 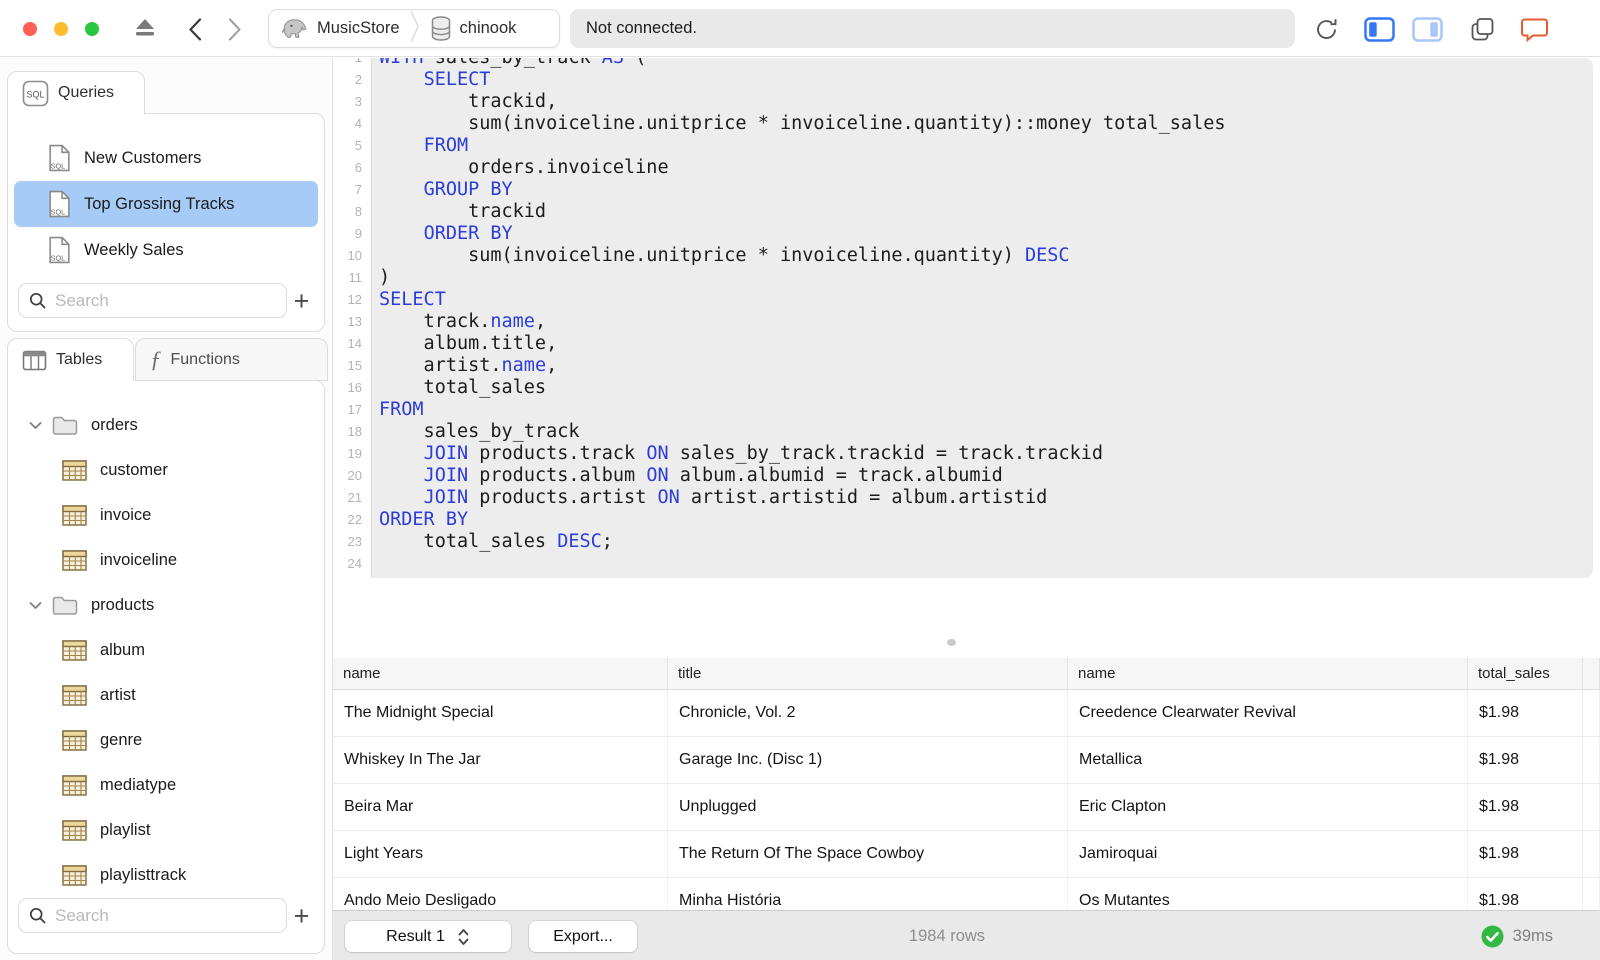 I want to click on table-cell: Metallica, so click(x=1268, y=760).